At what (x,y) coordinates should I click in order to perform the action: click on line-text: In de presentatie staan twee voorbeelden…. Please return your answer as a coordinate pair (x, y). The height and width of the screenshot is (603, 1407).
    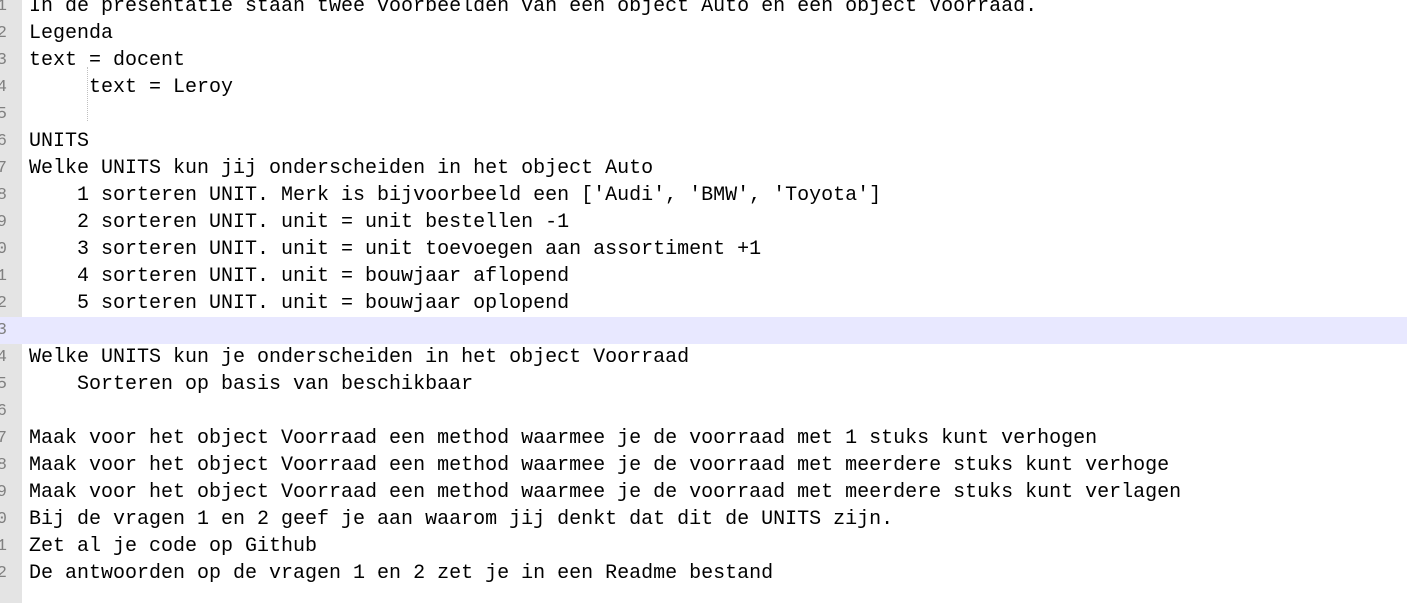
    Looking at the image, I should click on (533, 10).